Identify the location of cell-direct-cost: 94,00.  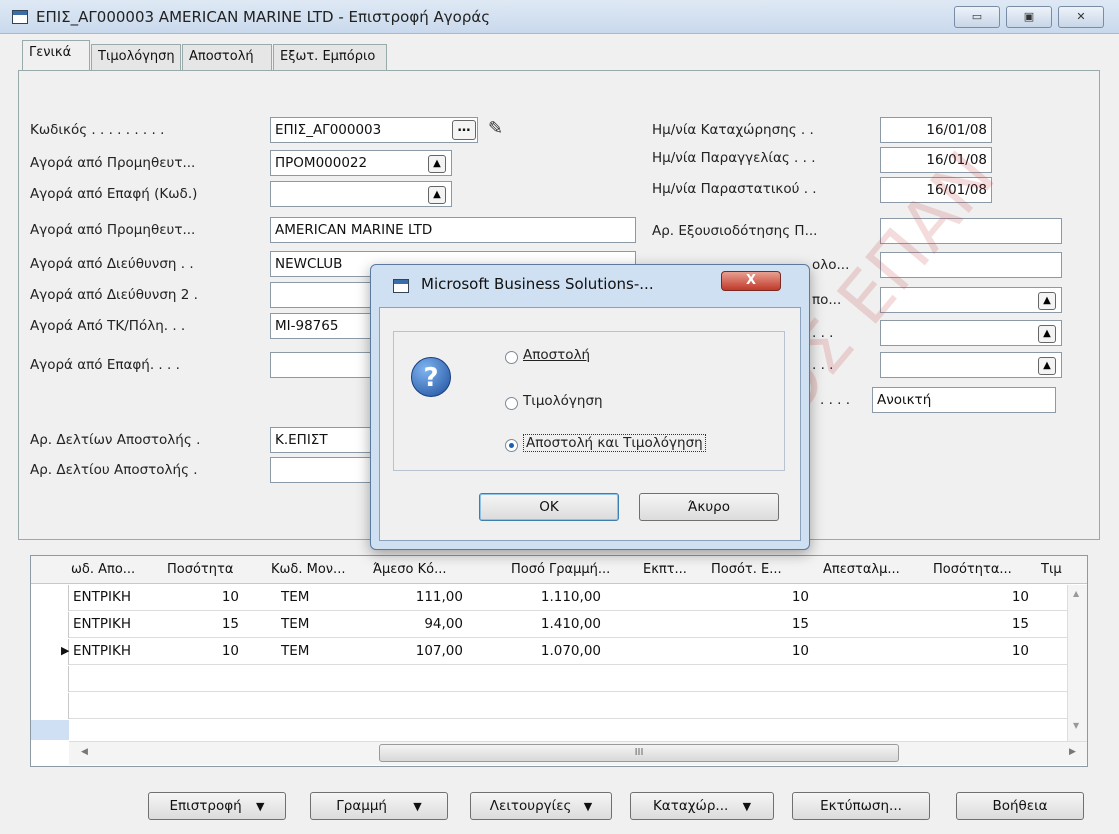
(417, 624).